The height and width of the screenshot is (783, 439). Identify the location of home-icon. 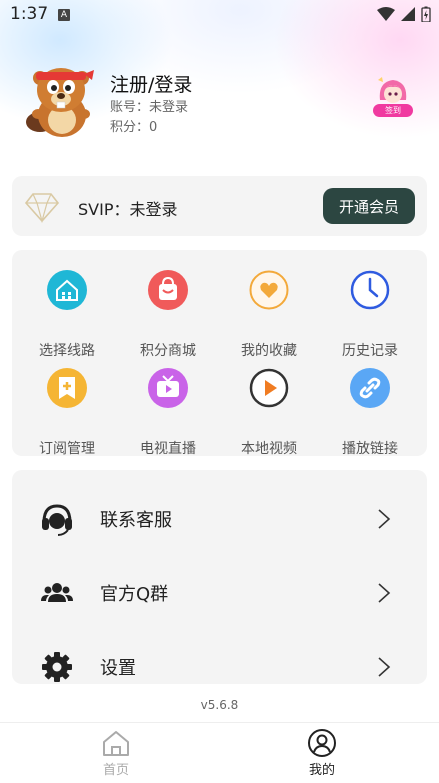
(116, 743).